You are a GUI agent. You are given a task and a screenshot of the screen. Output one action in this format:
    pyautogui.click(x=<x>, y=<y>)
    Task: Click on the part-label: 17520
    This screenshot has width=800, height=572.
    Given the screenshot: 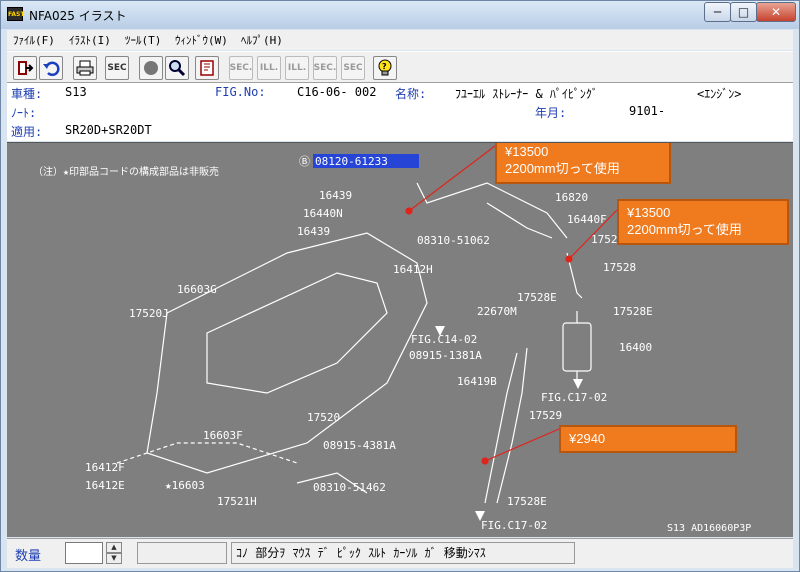 What is the action you would take?
    pyautogui.click(x=323, y=417)
    